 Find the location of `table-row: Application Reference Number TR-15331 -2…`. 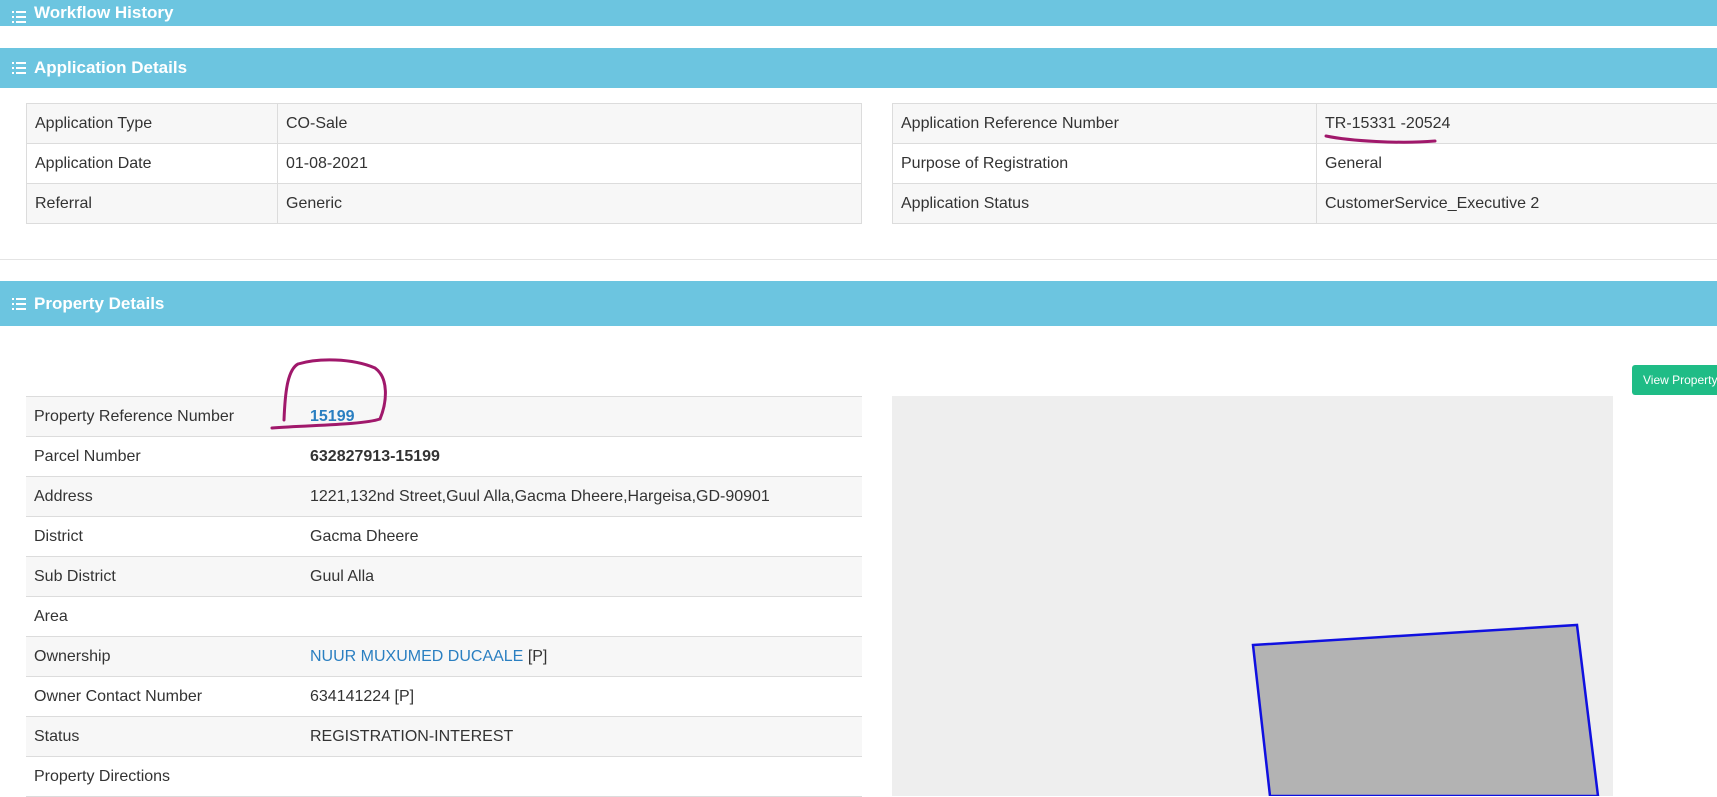

table-row: Application Reference Number TR-15331 -2… is located at coordinates (1305, 124).